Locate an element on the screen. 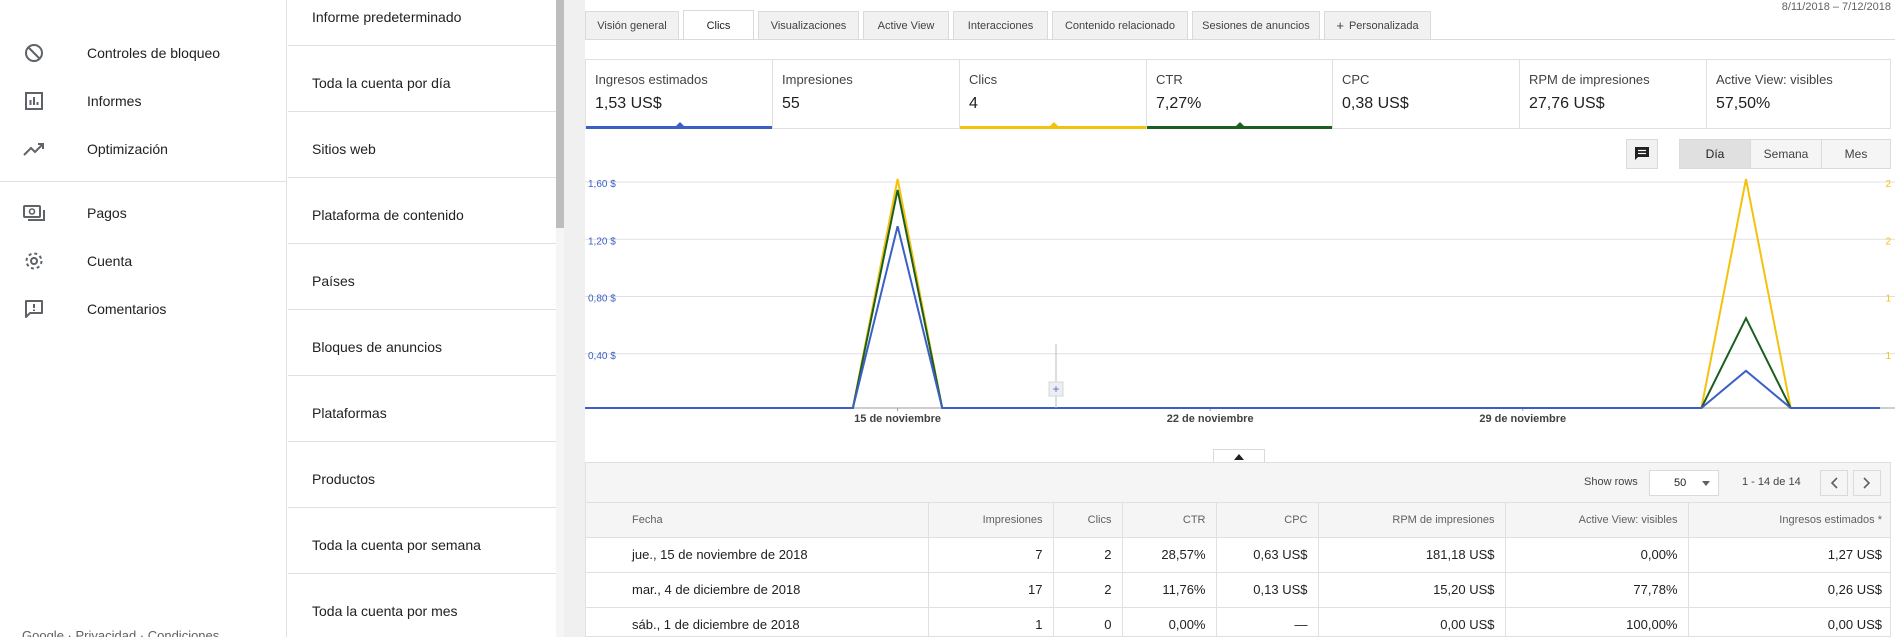 The image size is (1895, 637). report-item-ad-units: Bloques de anuncios is located at coordinates (422, 347).